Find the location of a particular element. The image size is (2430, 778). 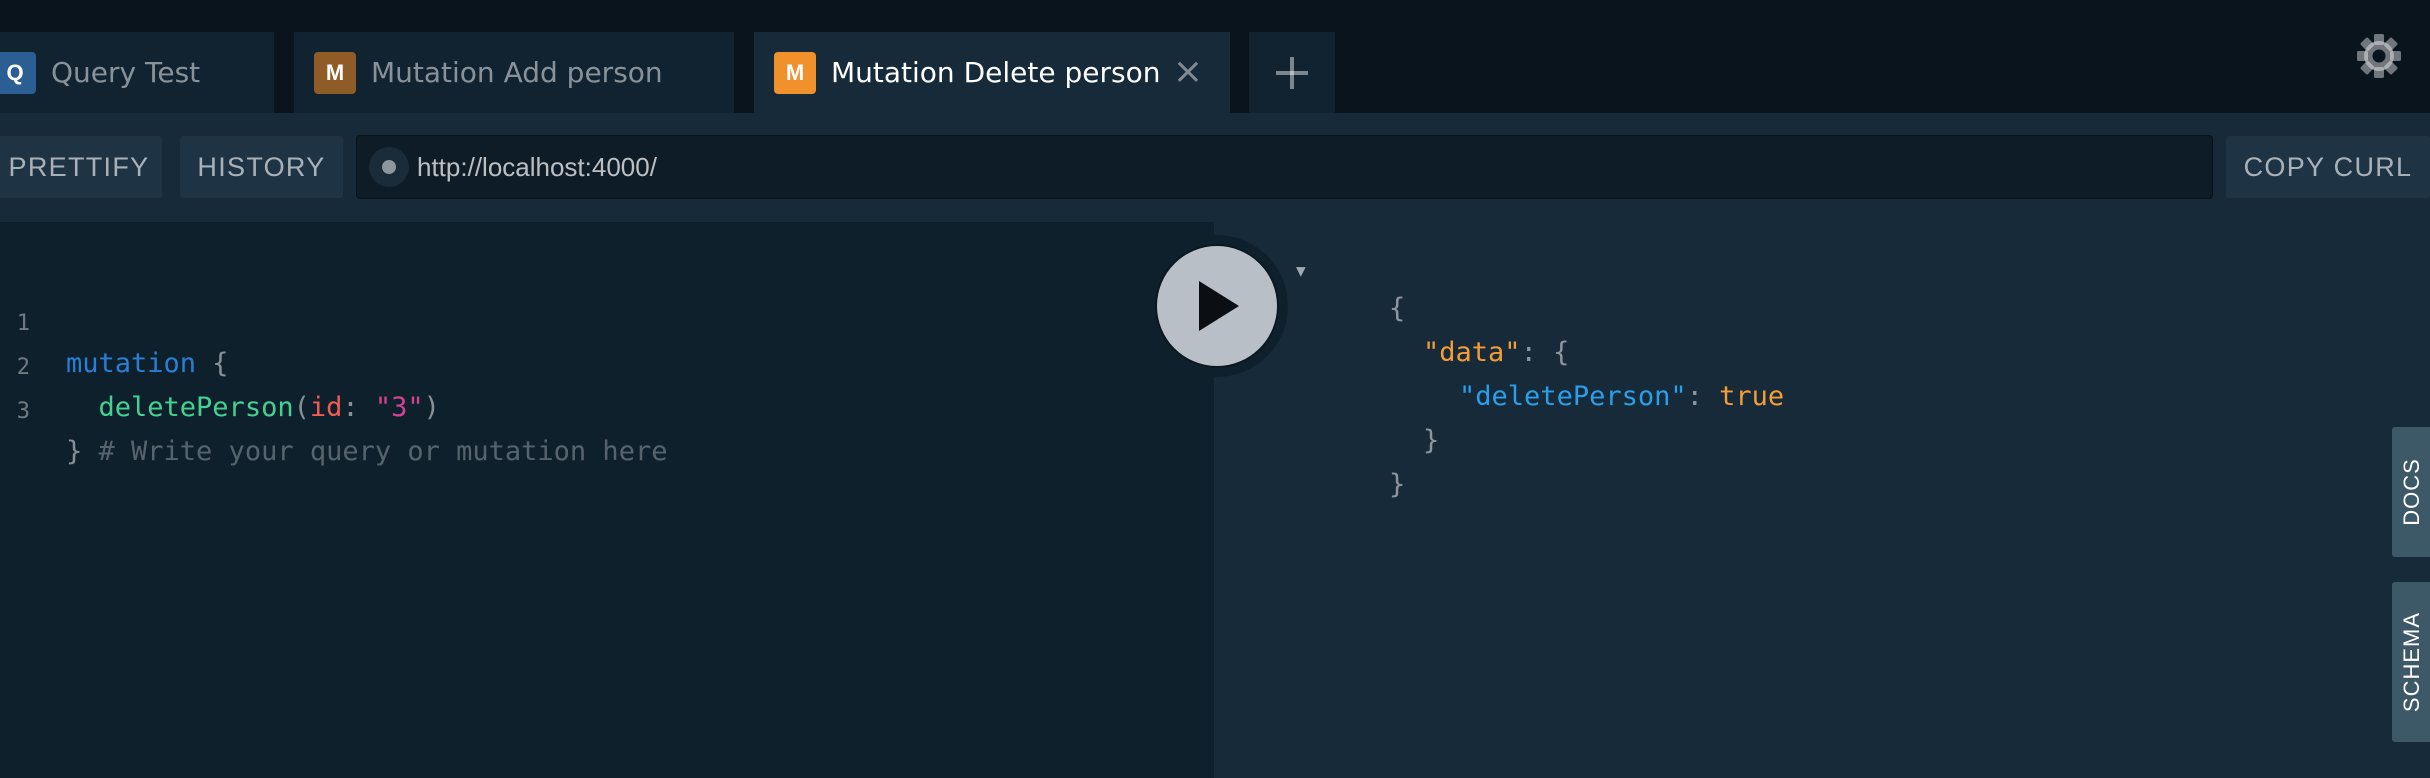

status-dot-icon is located at coordinates (389, 167).